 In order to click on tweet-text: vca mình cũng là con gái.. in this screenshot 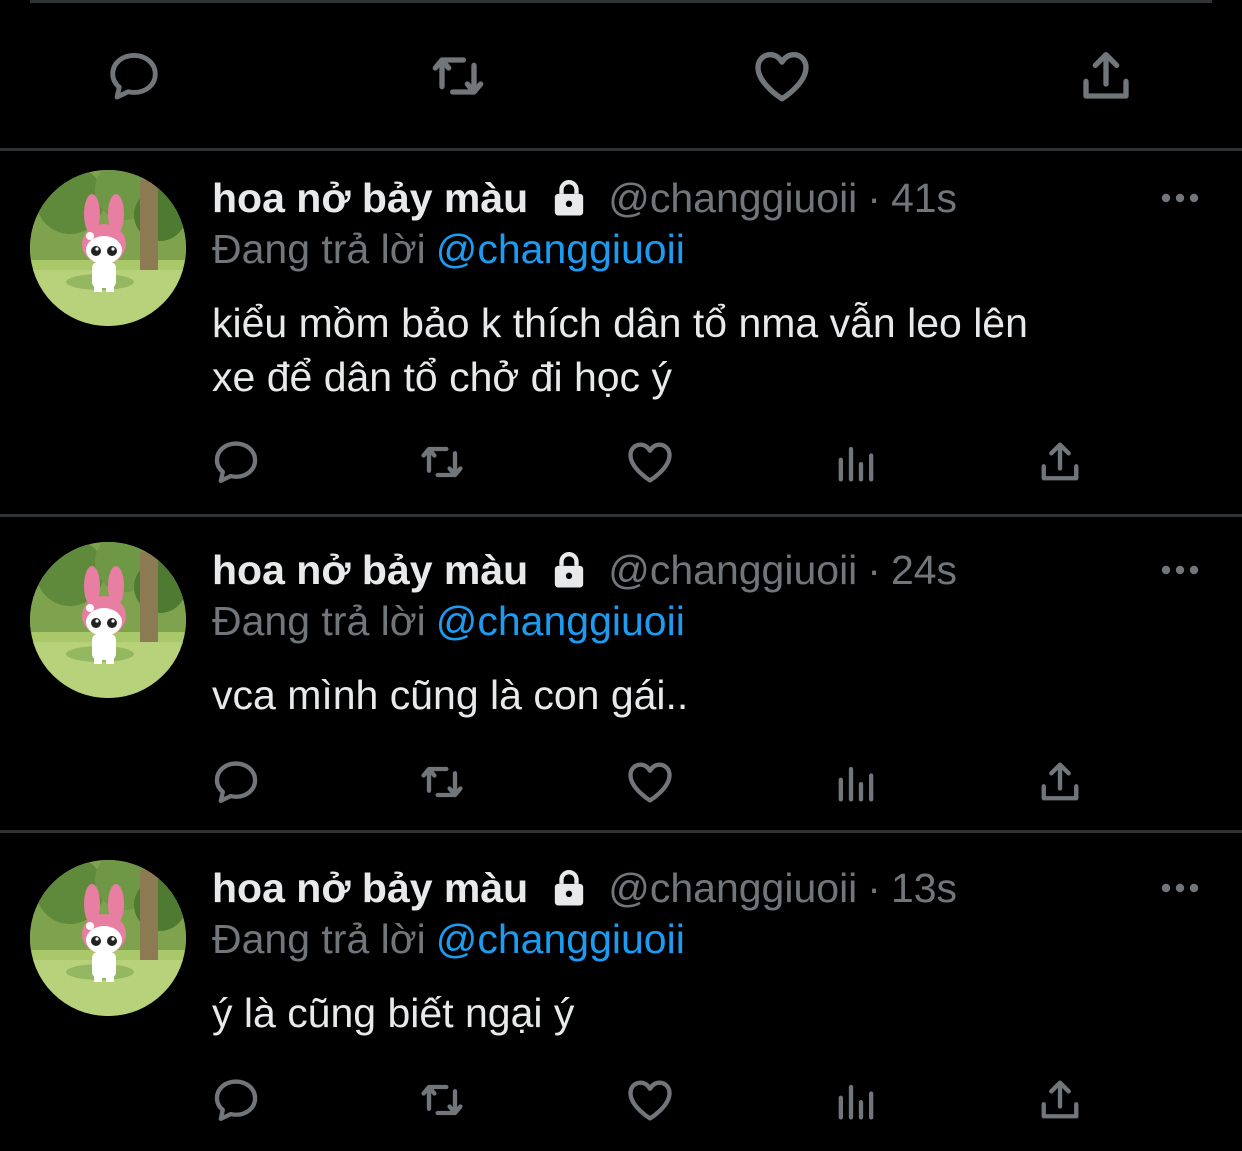, I will do `click(712, 695)`.